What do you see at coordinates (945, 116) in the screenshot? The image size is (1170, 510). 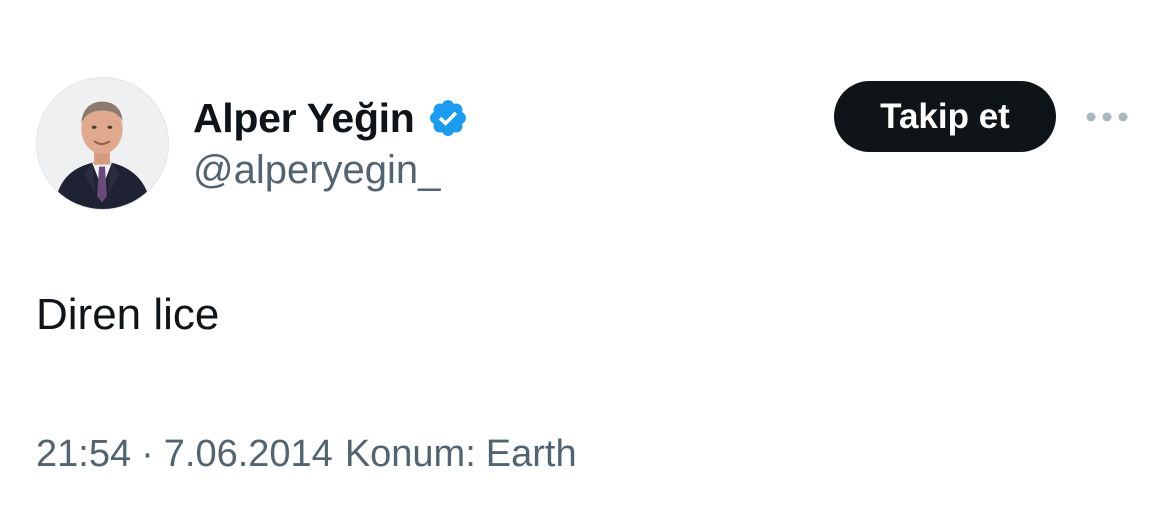 I see `follow-button: Takip et` at bounding box center [945, 116].